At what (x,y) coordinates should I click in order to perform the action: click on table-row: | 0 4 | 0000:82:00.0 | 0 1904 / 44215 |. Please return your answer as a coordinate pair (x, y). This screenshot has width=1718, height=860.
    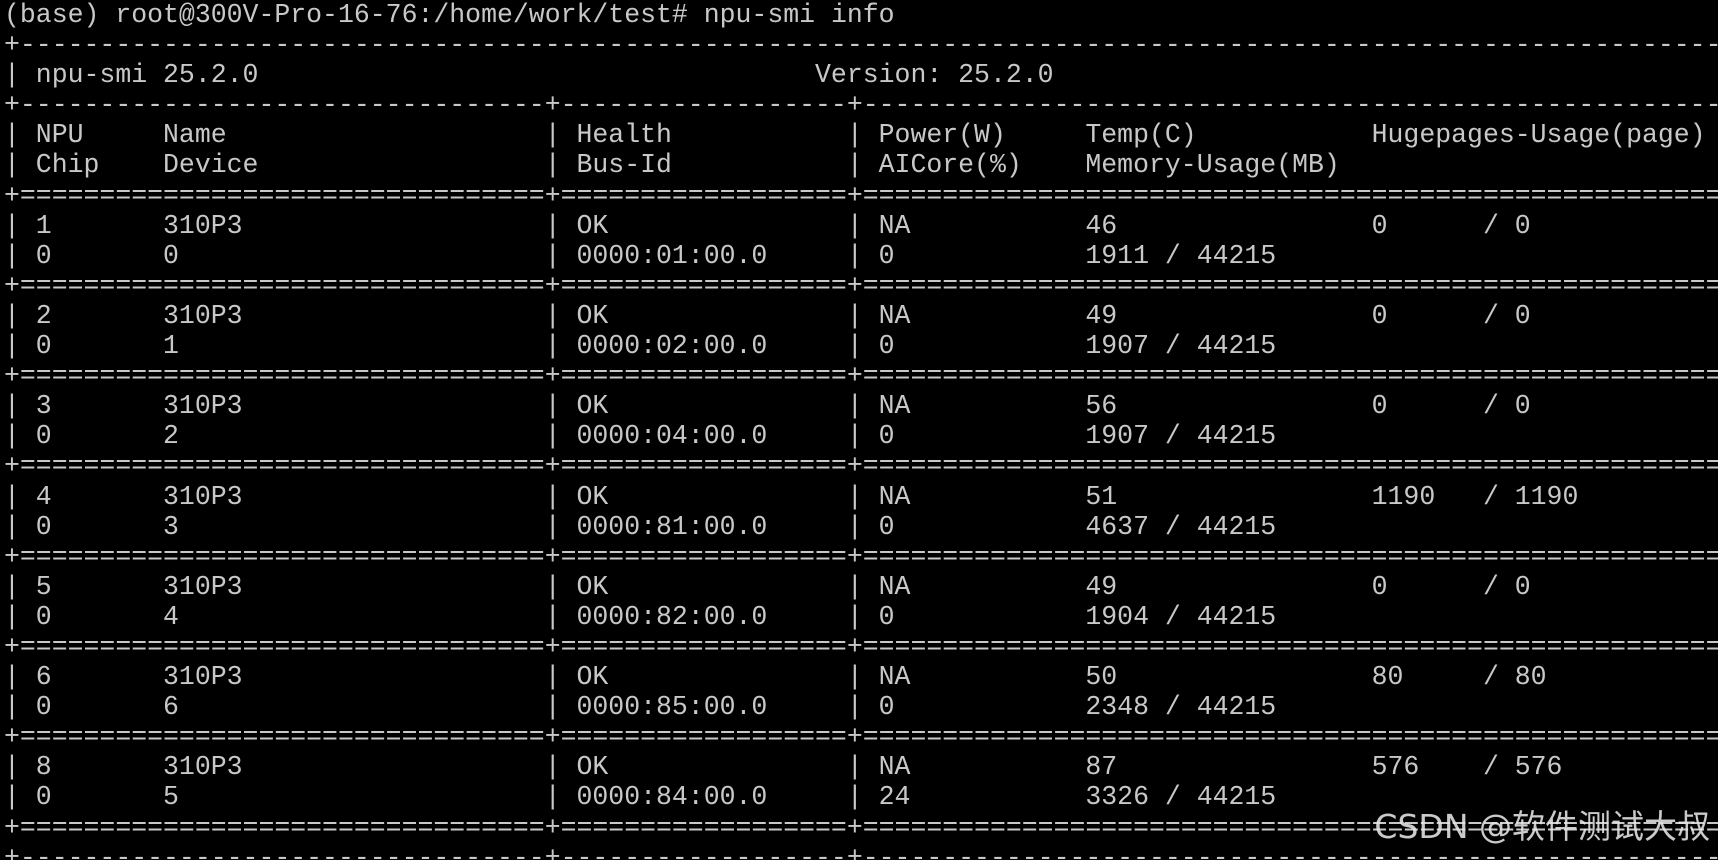
    Looking at the image, I should click on (861, 616).